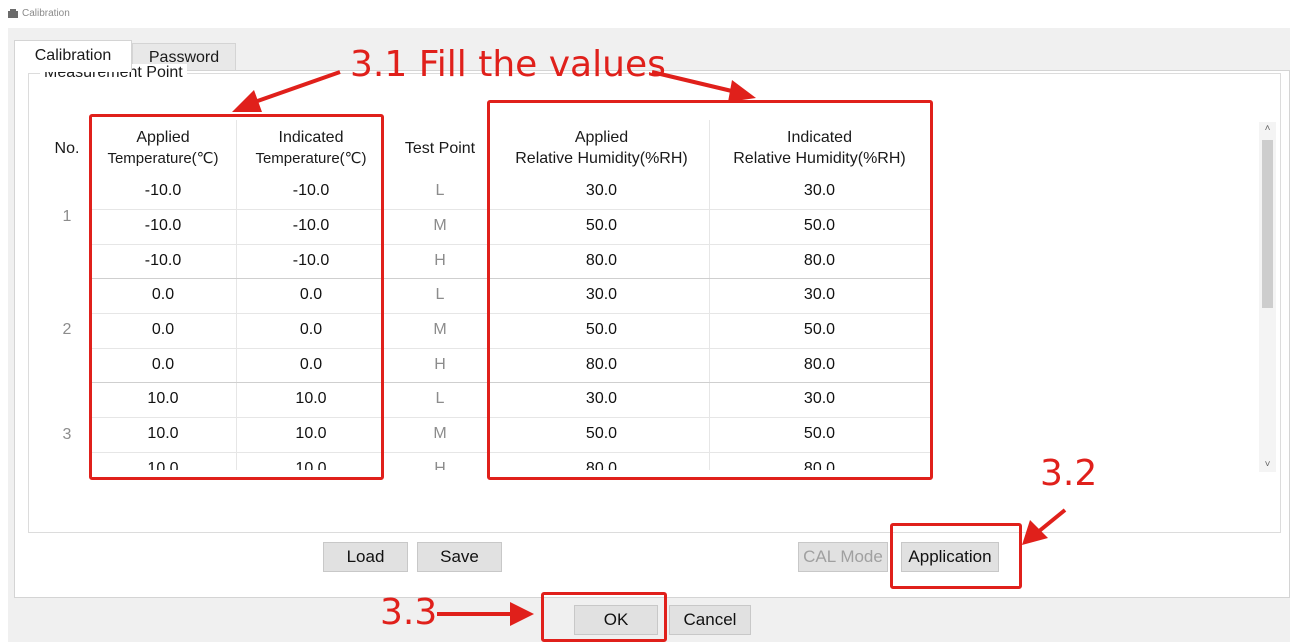 The image size is (1290, 642). Describe the element at coordinates (67, 434) in the screenshot. I see `group-number: 3` at that location.